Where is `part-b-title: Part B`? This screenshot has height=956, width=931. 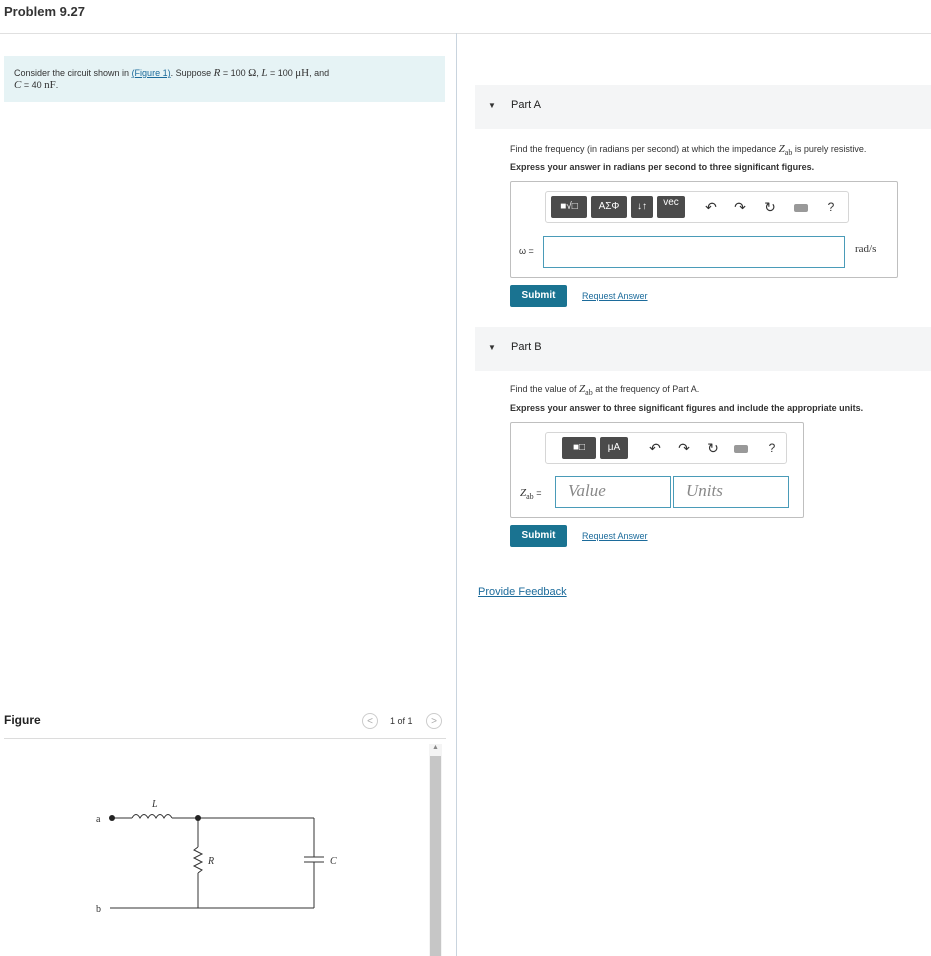
part-b-title: Part B is located at coordinates (526, 347).